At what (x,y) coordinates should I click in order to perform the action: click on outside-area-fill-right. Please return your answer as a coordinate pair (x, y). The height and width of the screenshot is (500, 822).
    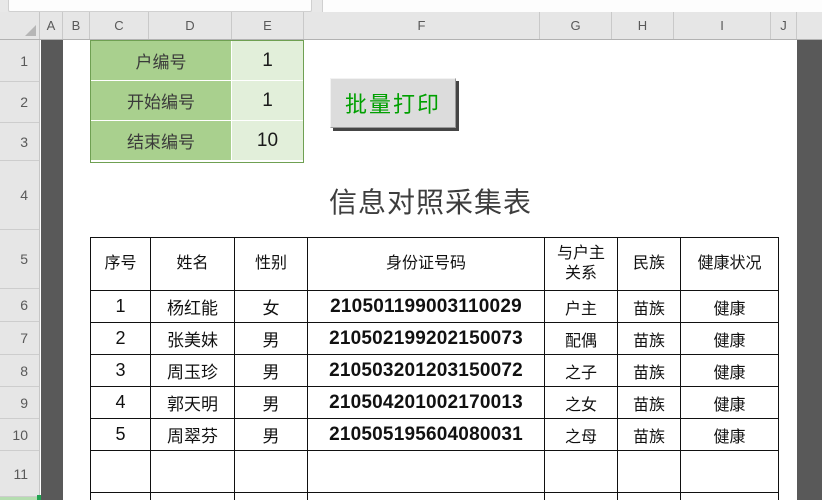
    Looking at the image, I should click on (809, 270).